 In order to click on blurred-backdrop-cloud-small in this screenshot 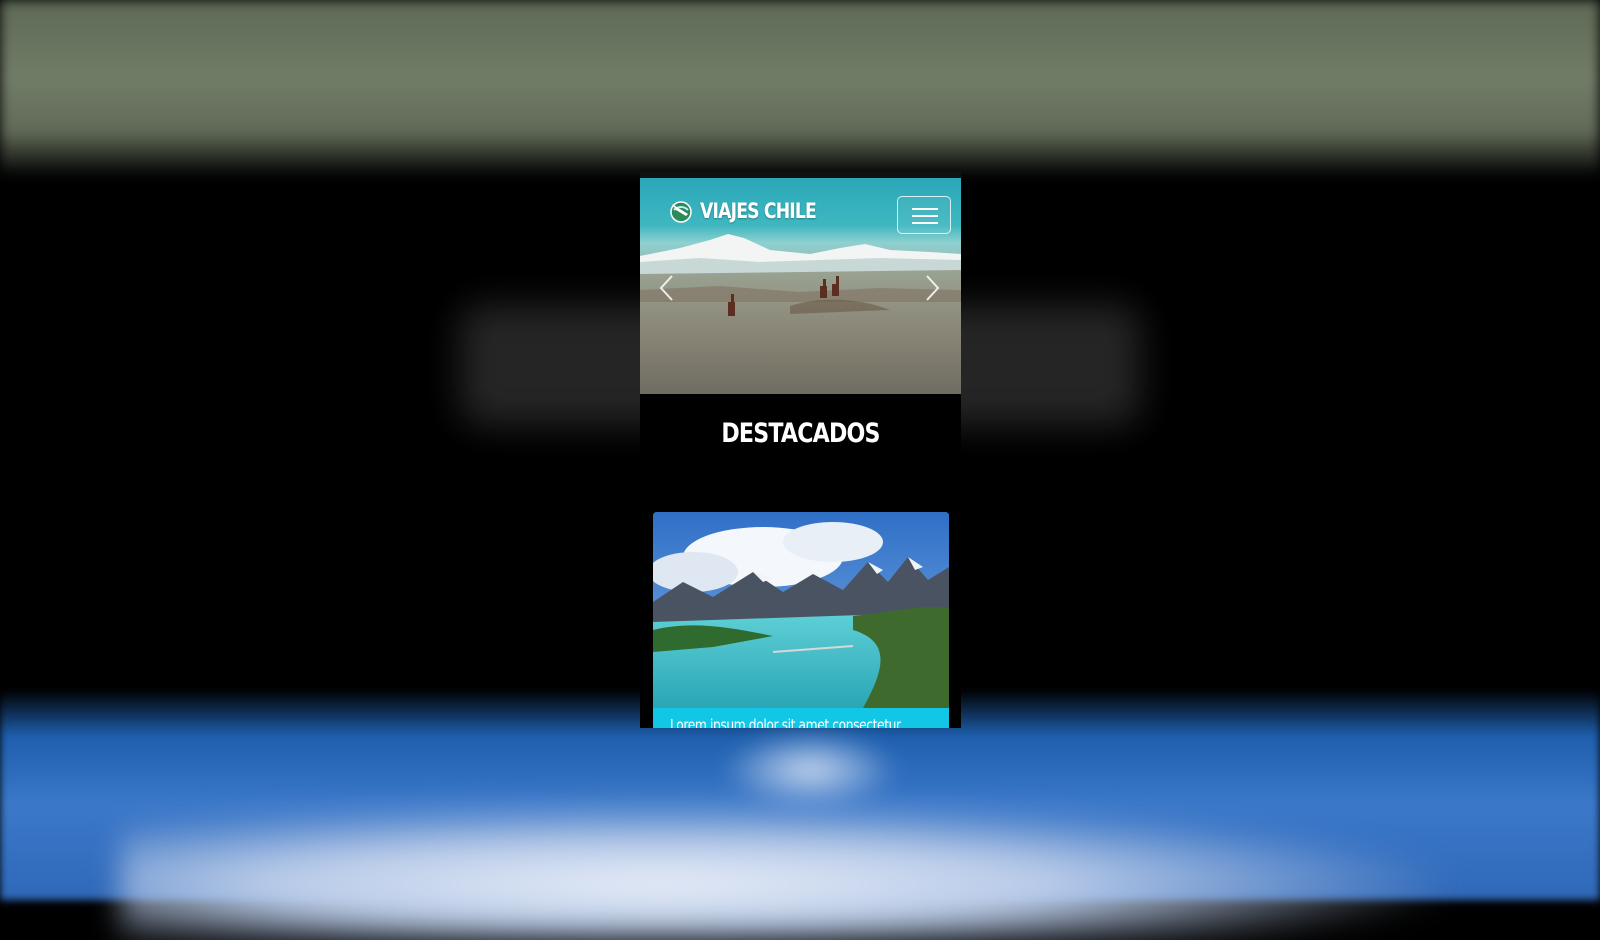, I will do `click(810, 770)`.